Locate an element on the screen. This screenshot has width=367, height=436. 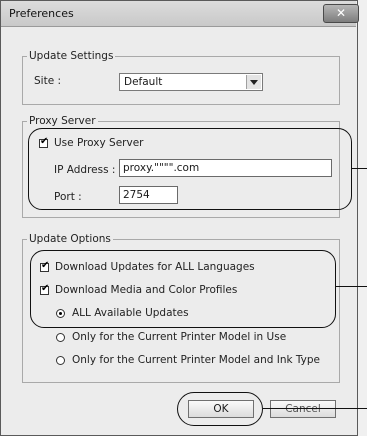
download-languages-checkbox: ✔ is located at coordinates (45, 266).